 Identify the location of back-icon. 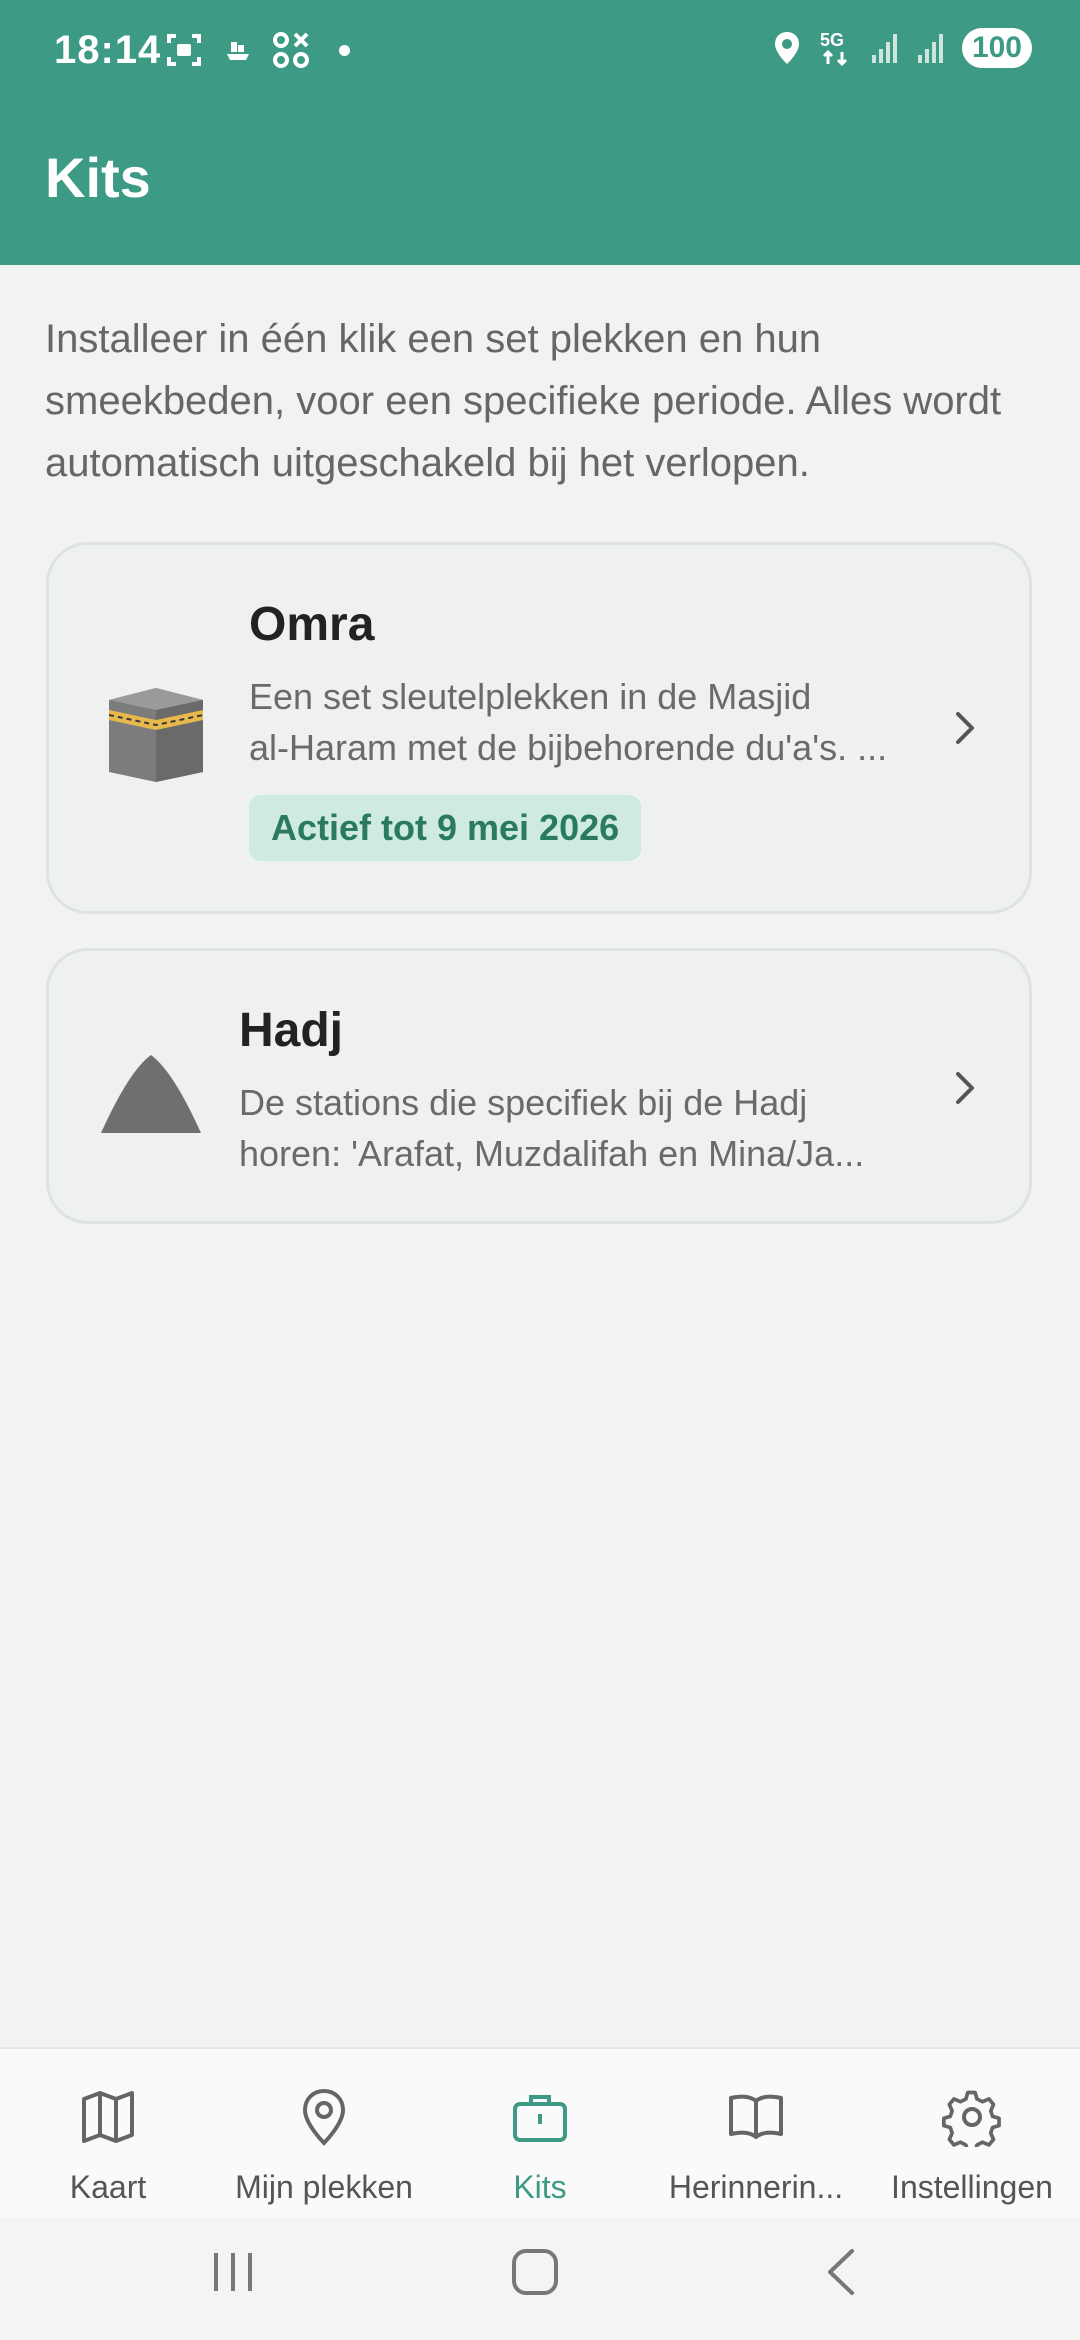
(843, 2272).